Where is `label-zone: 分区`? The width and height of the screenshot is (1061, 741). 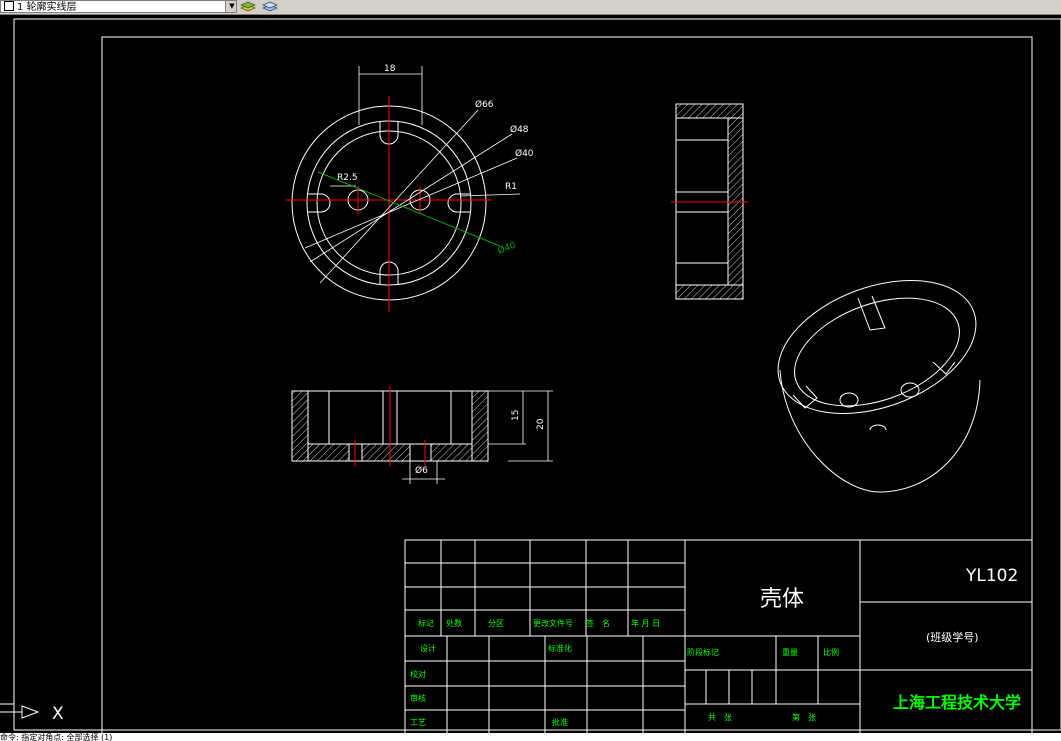
label-zone: 分区 is located at coordinates (496, 623).